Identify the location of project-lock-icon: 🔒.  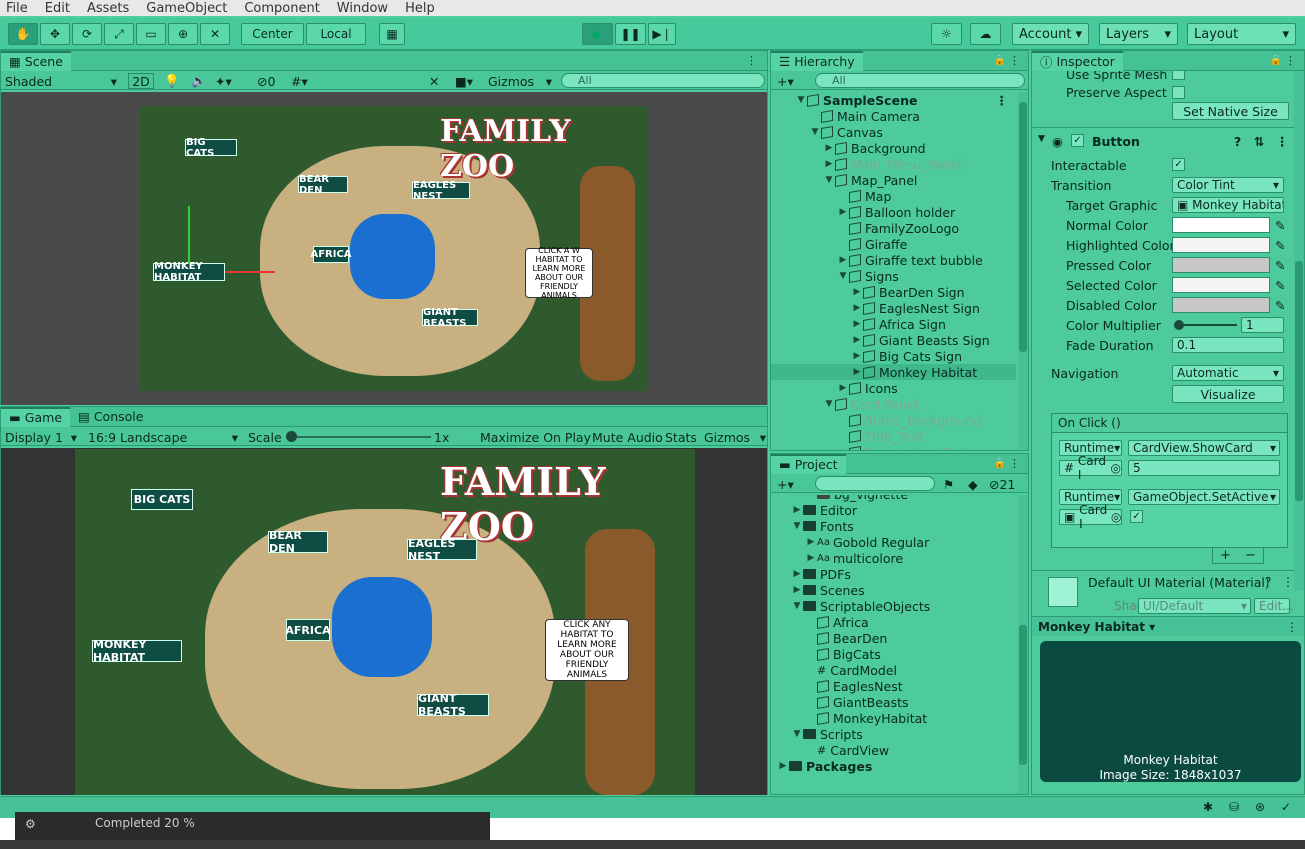
(1000, 463).